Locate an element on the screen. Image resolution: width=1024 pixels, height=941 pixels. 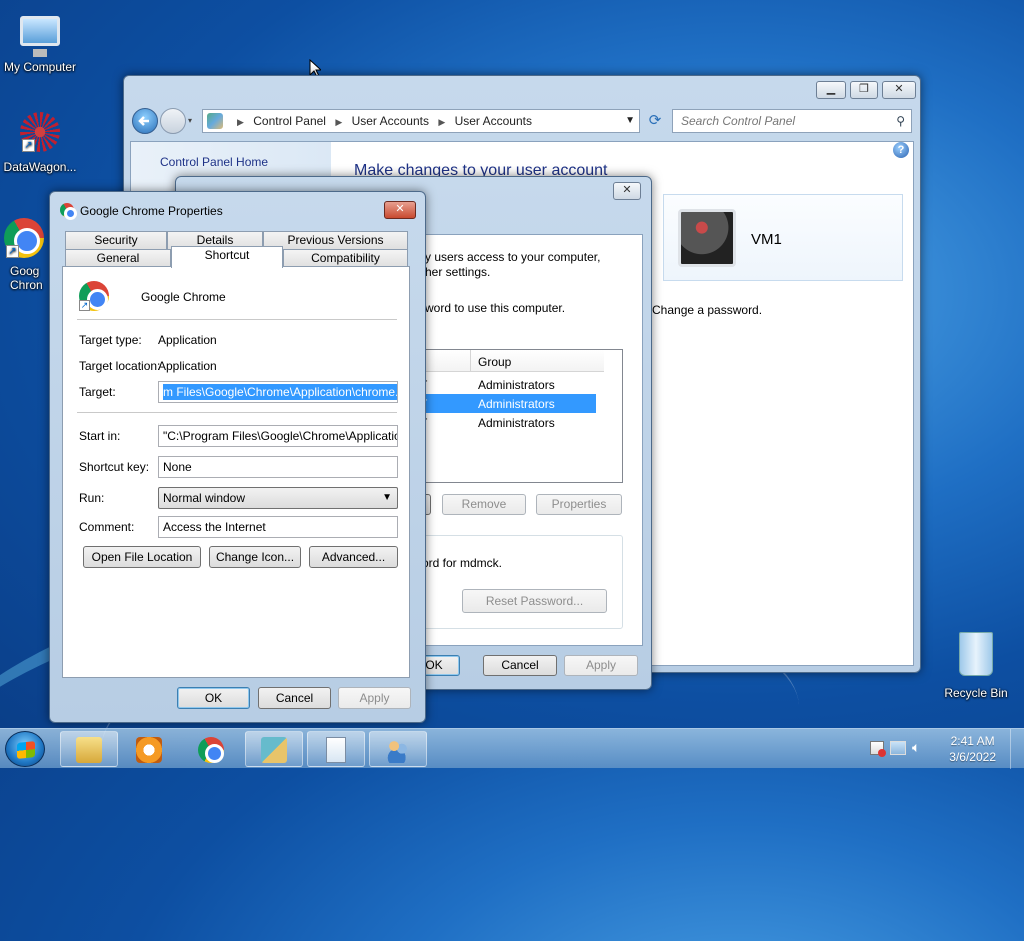
maximize-button: ❐ is located at coordinates (864, 90).